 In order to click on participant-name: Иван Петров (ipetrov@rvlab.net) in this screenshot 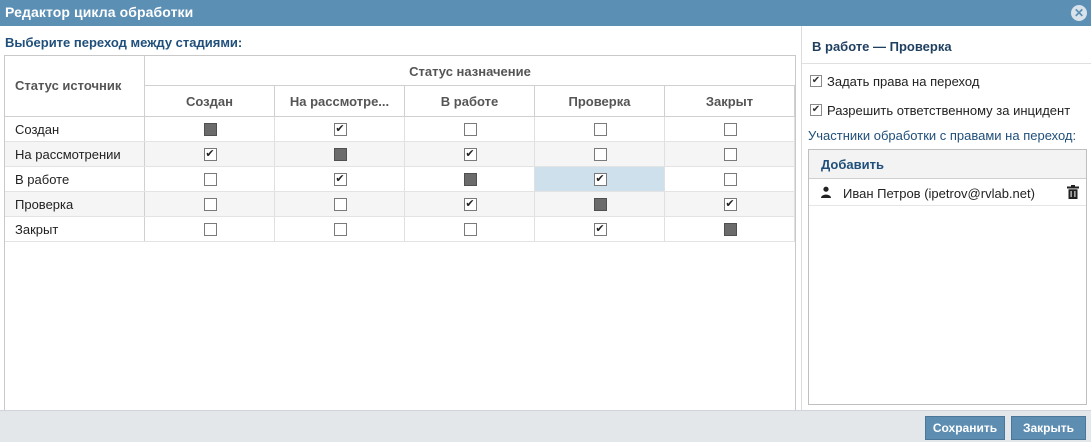, I will do `click(939, 193)`.